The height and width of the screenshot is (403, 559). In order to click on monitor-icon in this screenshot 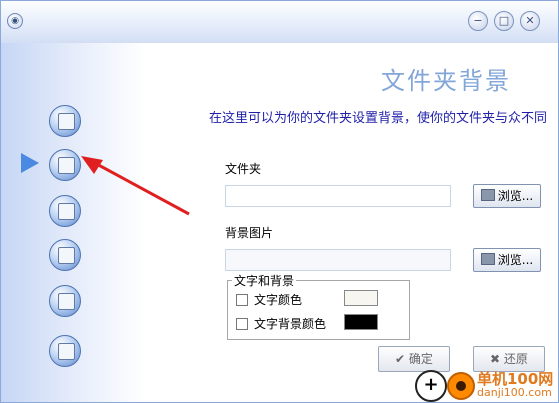, I will do `click(66, 301)`.